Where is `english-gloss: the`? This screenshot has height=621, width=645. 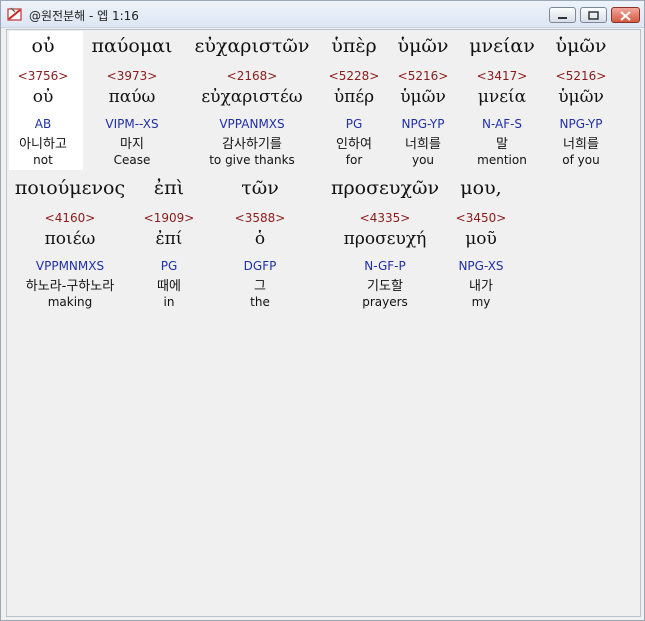 english-gloss: the is located at coordinates (260, 302).